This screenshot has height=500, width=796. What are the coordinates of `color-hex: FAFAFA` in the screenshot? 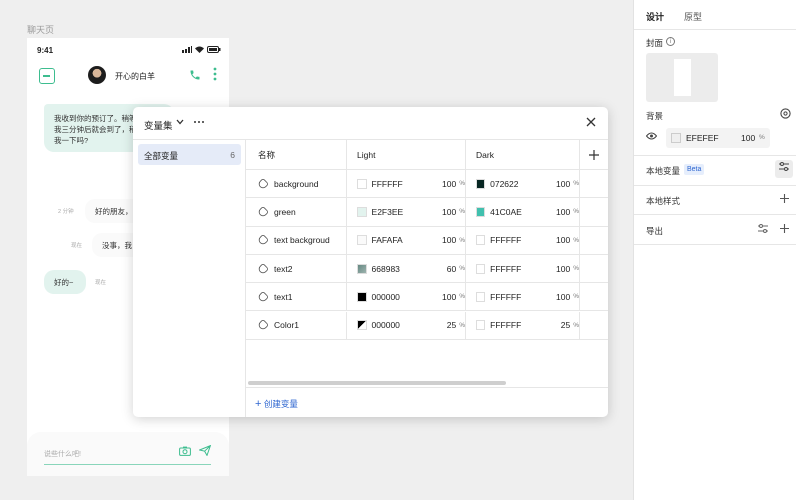 It's located at (397, 240).